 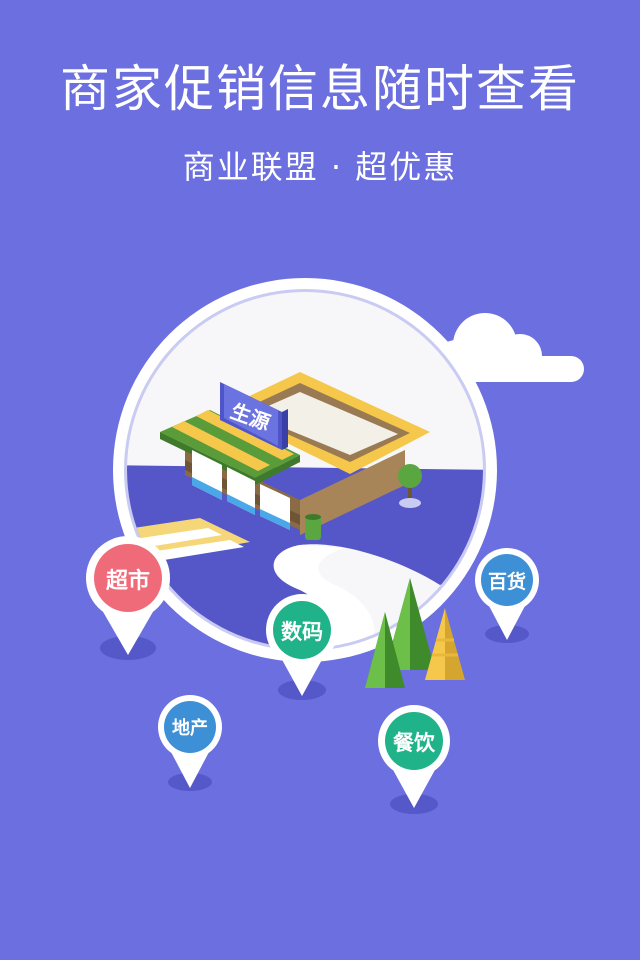 I want to click on trash-bin, so click(x=313, y=527).